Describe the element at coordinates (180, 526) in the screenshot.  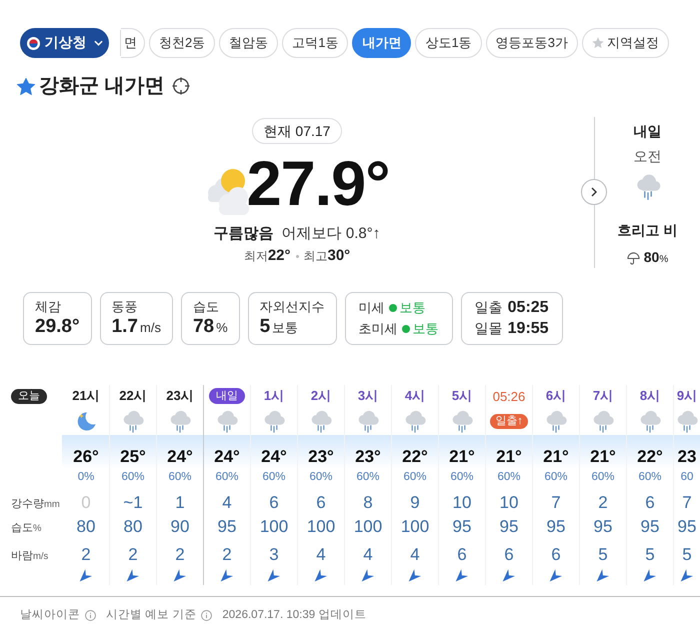
I see `humidity-value: 90` at that location.